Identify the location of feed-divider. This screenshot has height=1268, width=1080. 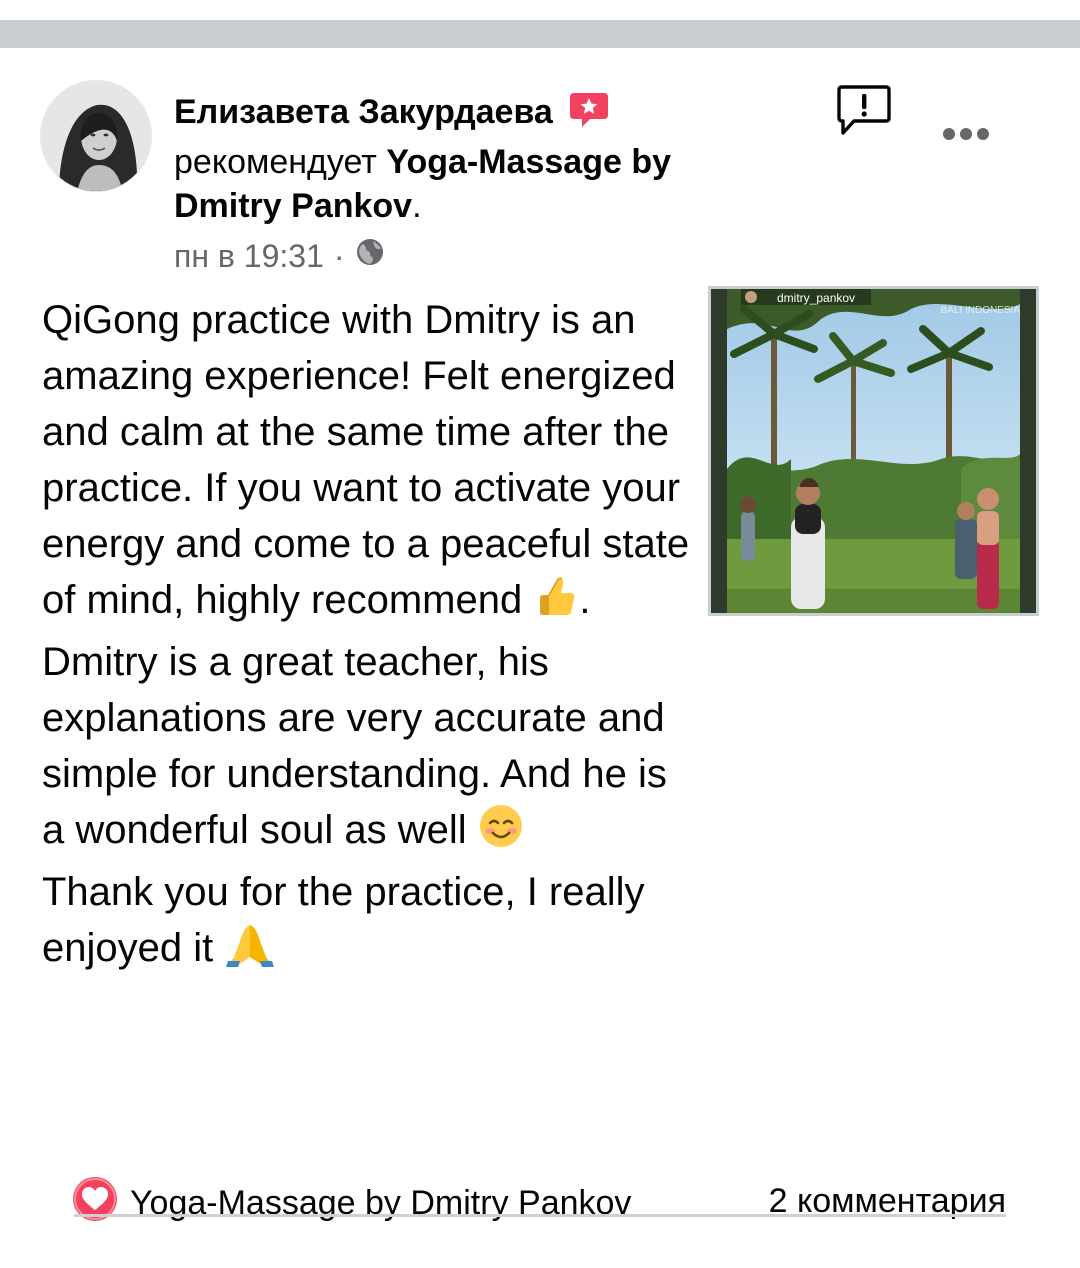
(540, 24).